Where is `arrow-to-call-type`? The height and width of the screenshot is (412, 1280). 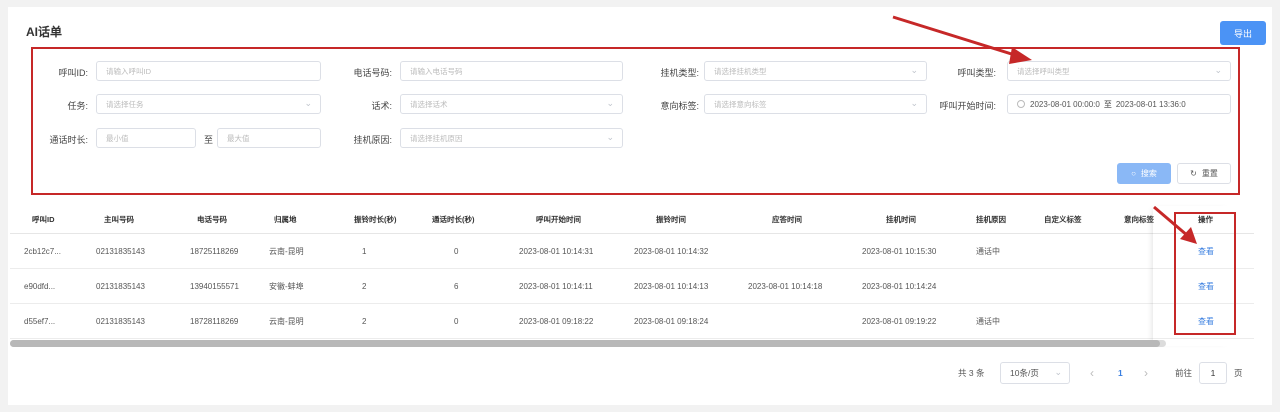
arrow-to-call-type is located at coordinates (962, 39).